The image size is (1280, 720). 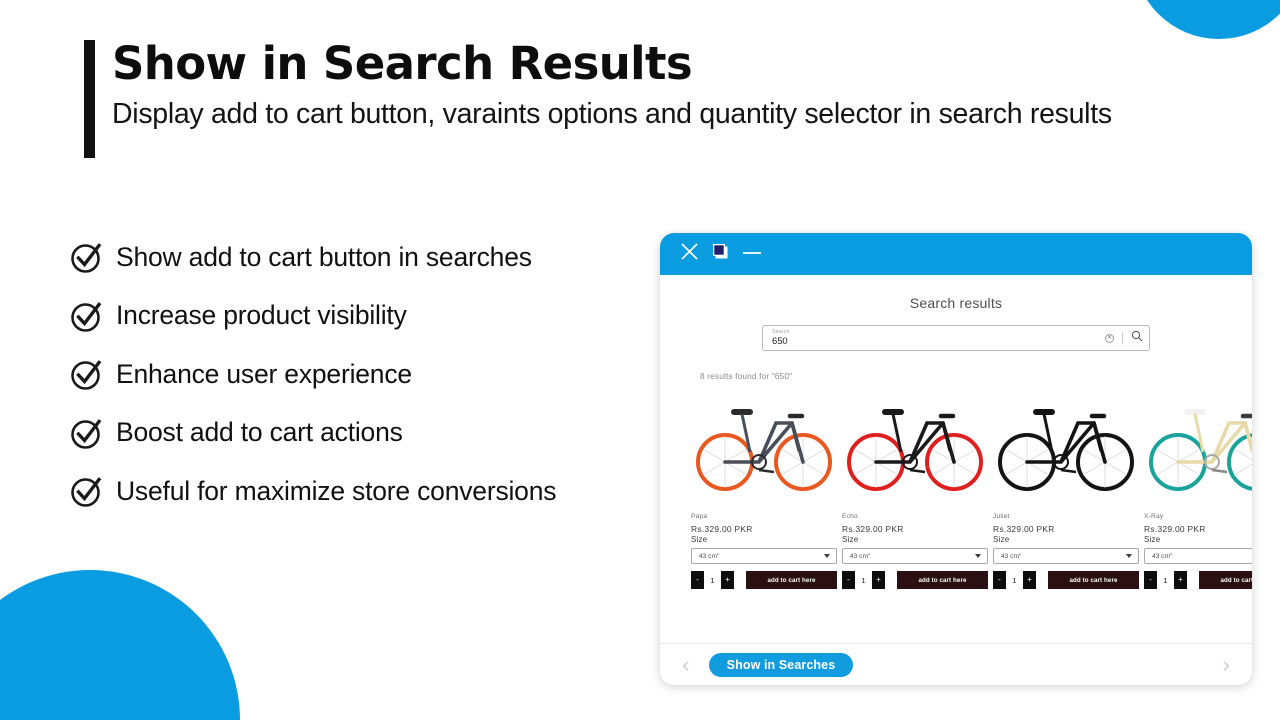 What do you see at coordinates (720, 254) in the screenshot?
I see `restore-window-icon` at bounding box center [720, 254].